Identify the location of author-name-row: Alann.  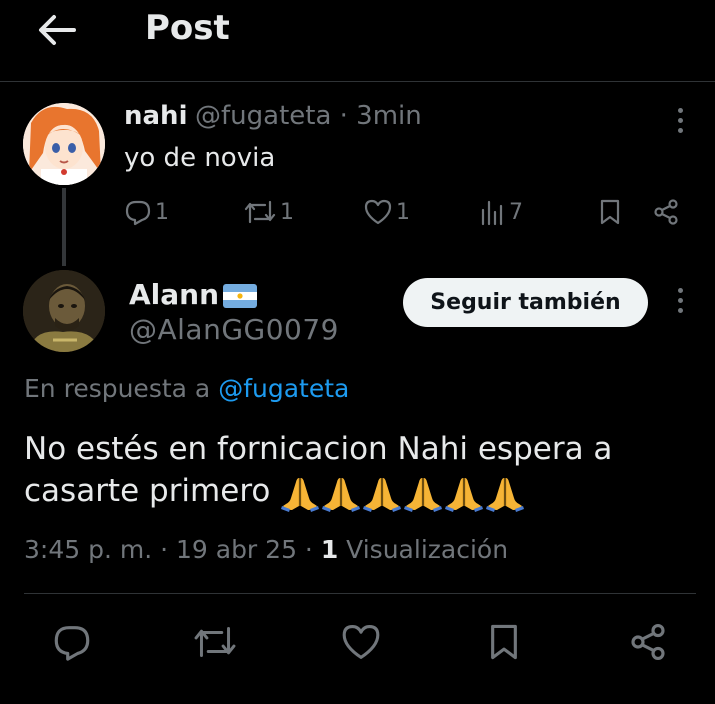
(193, 294).